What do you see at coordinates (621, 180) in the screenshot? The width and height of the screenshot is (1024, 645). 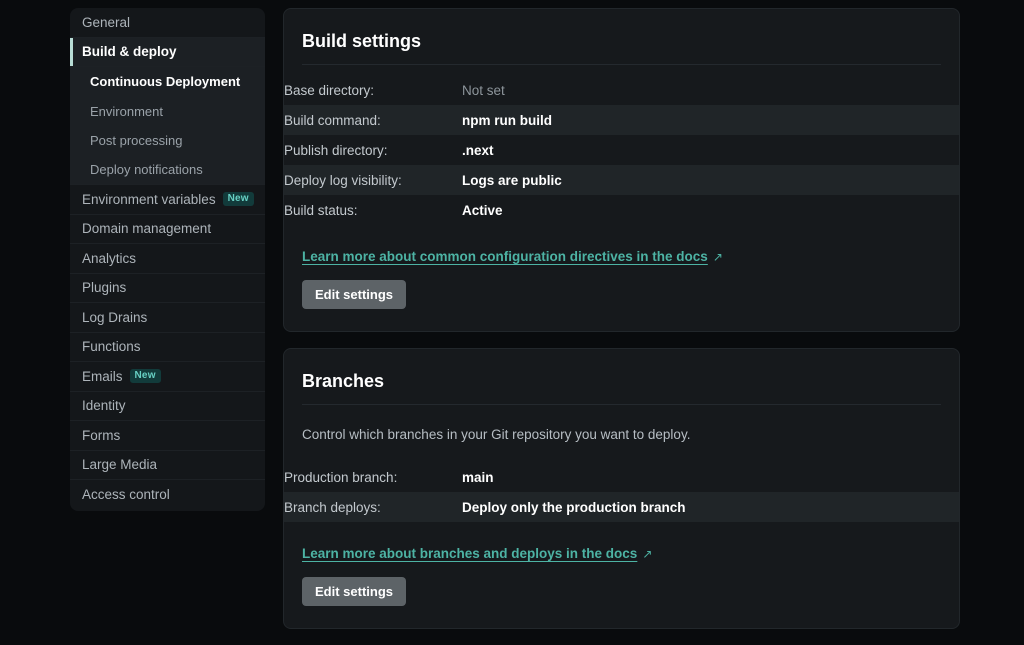 I see `table-row: Deploy log visibility: Logs are public` at bounding box center [621, 180].